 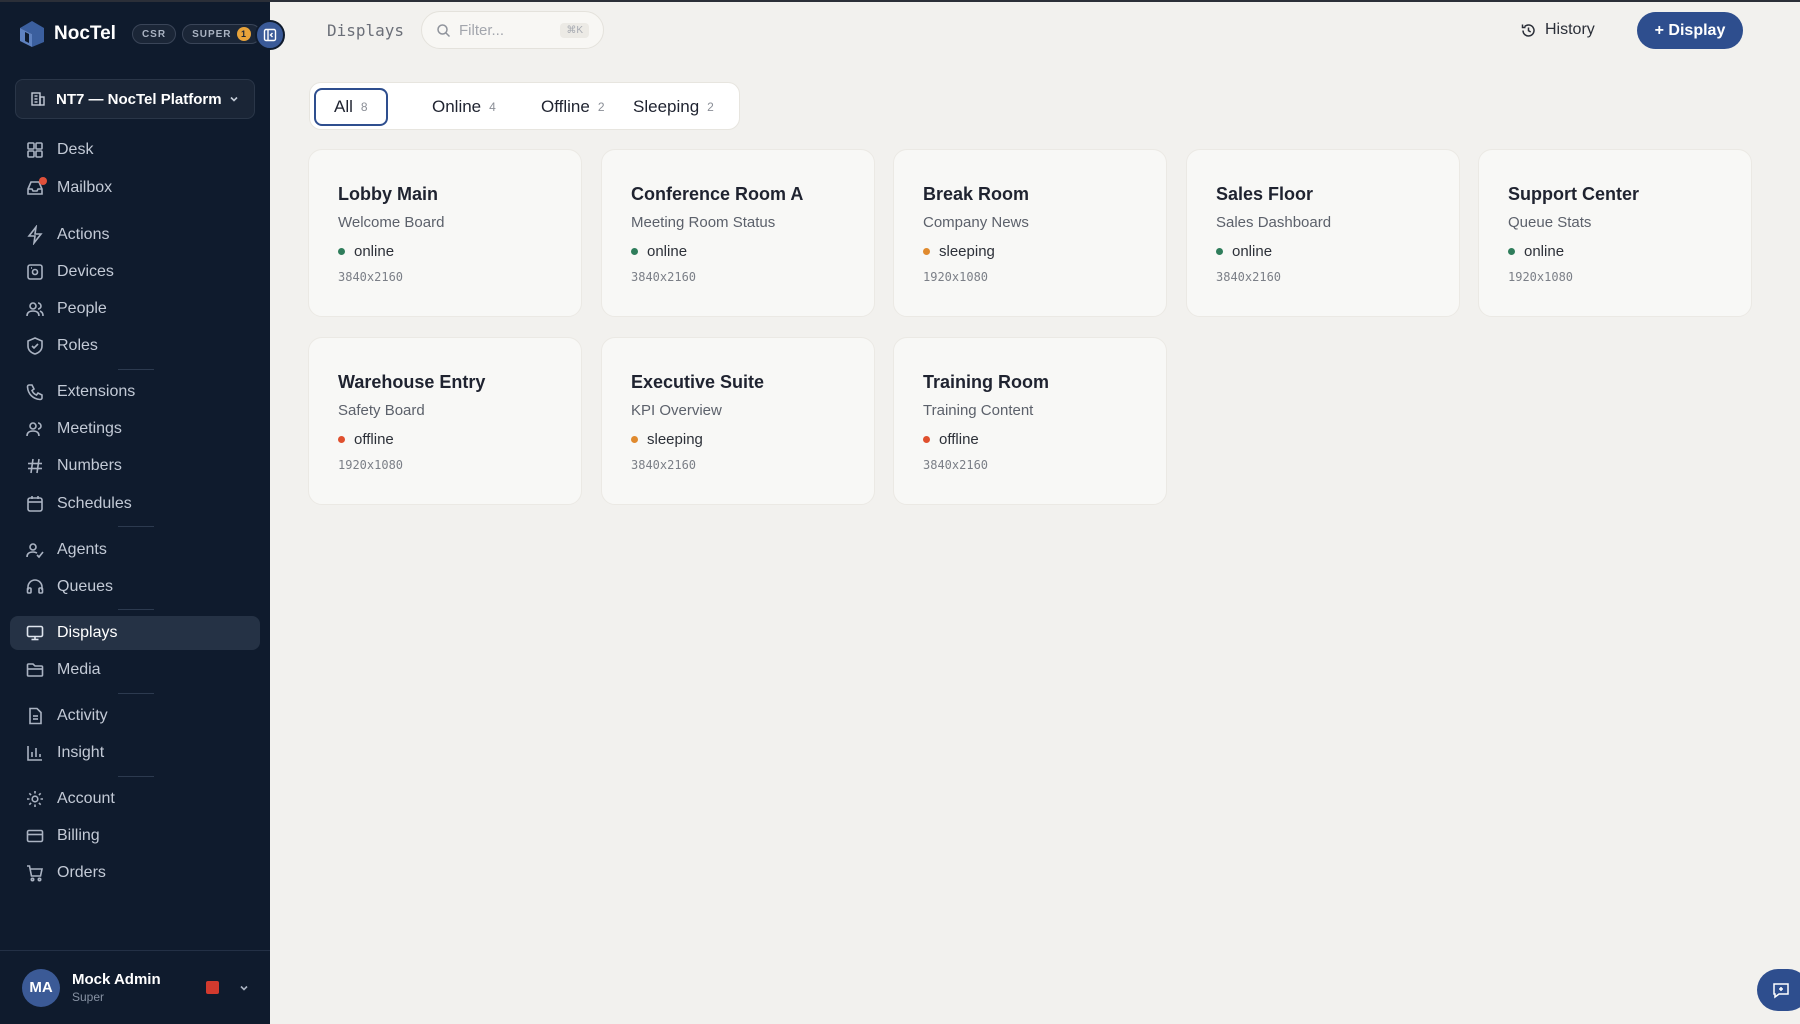 I want to click on sidebar-item-devices: Devices, so click(x=135, y=272).